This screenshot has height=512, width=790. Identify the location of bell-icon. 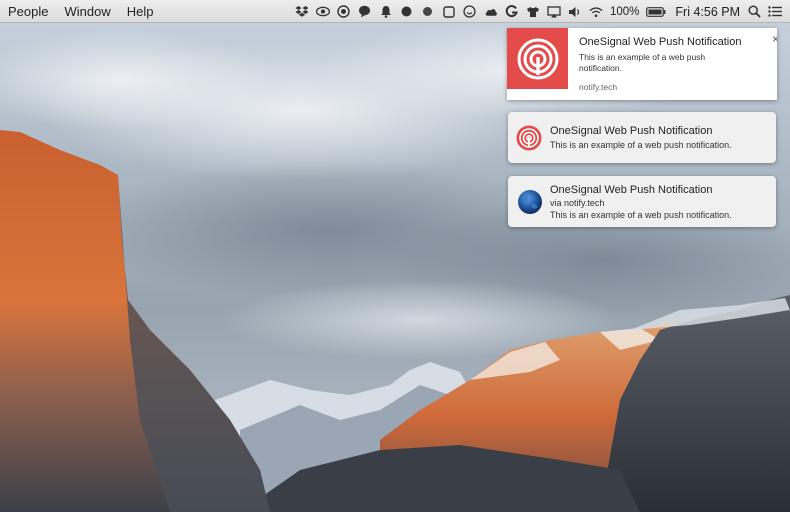
(386, 12).